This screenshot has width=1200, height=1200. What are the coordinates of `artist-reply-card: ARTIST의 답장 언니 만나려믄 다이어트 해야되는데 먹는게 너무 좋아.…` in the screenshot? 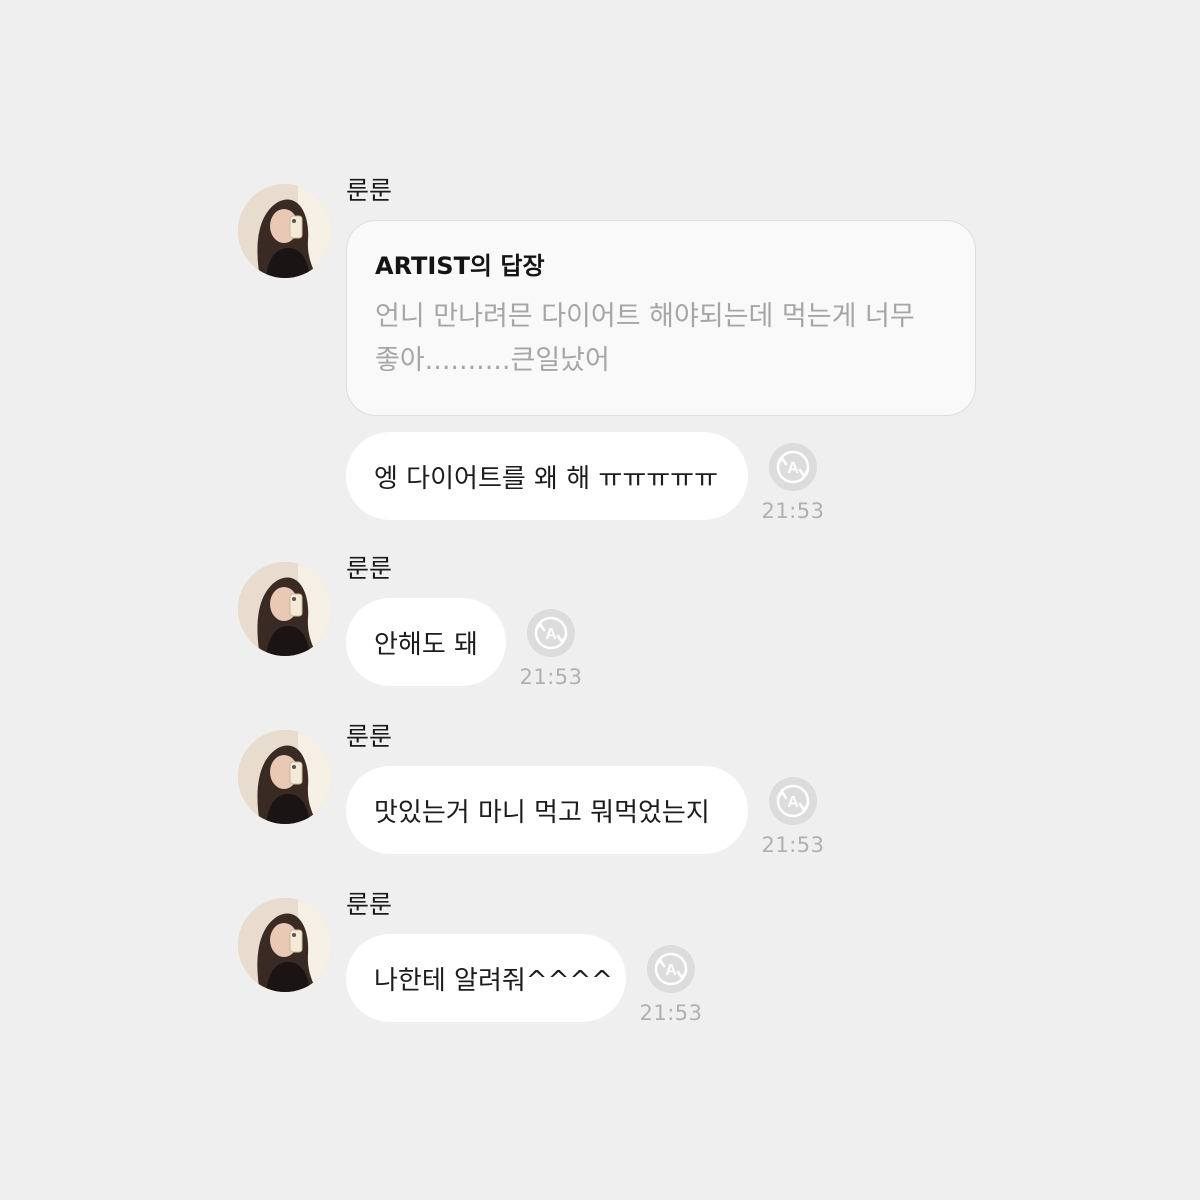 It's located at (661, 318).